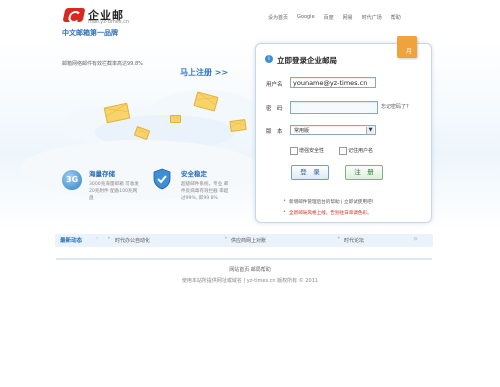 Image resolution: width=500 pixels, height=387 pixels. What do you see at coordinates (132, 240) in the screenshot?
I see `ticker-item: 时代办公自动化` at bounding box center [132, 240].